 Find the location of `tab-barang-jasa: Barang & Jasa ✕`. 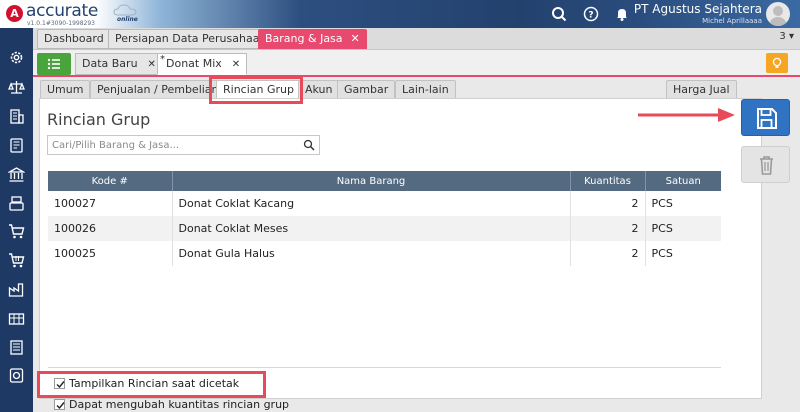

tab-barang-jasa: Barang & Jasa ✕ is located at coordinates (312, 39).